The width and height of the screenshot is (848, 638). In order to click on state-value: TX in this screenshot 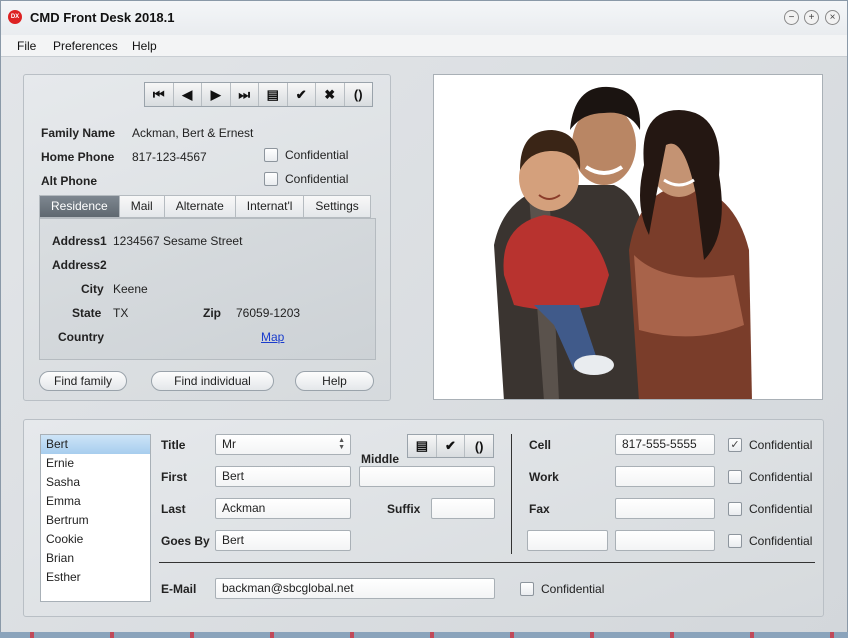, I will do `click(120, 313)`.